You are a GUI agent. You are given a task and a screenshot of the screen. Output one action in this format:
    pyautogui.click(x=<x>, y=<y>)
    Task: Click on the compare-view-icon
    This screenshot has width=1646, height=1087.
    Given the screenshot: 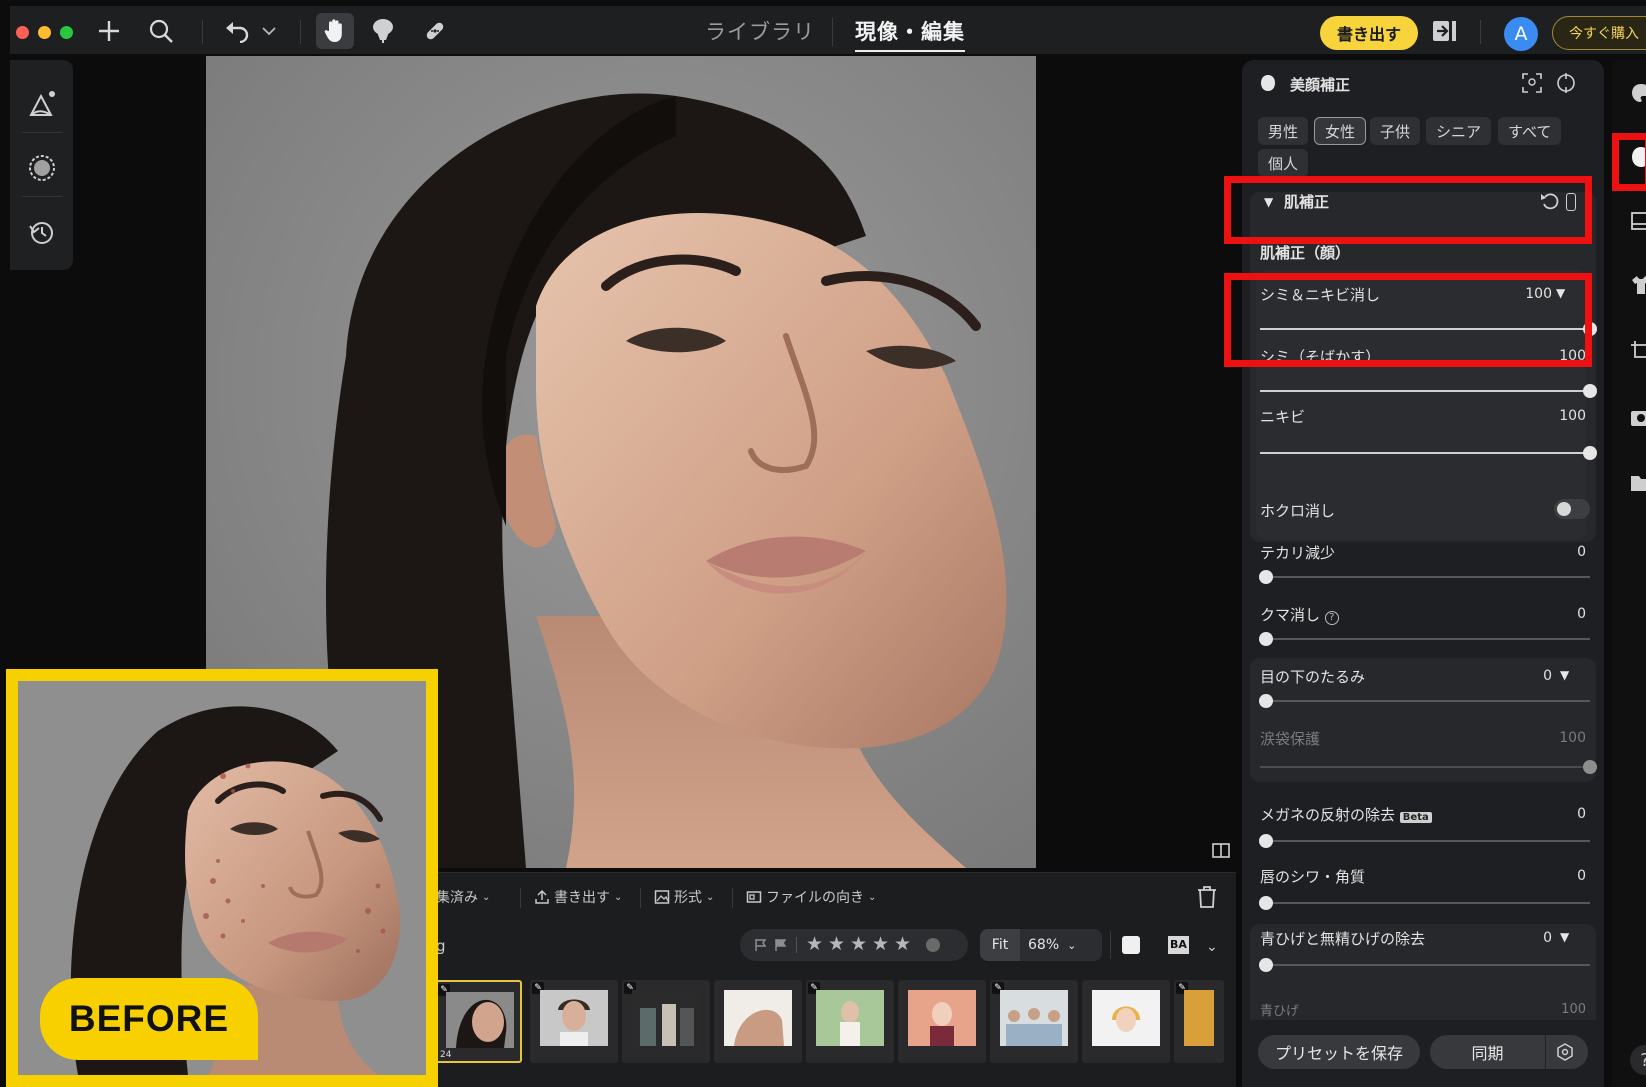 What is the action you would take?
    pyautogui.click(x=1221, y=851)
    